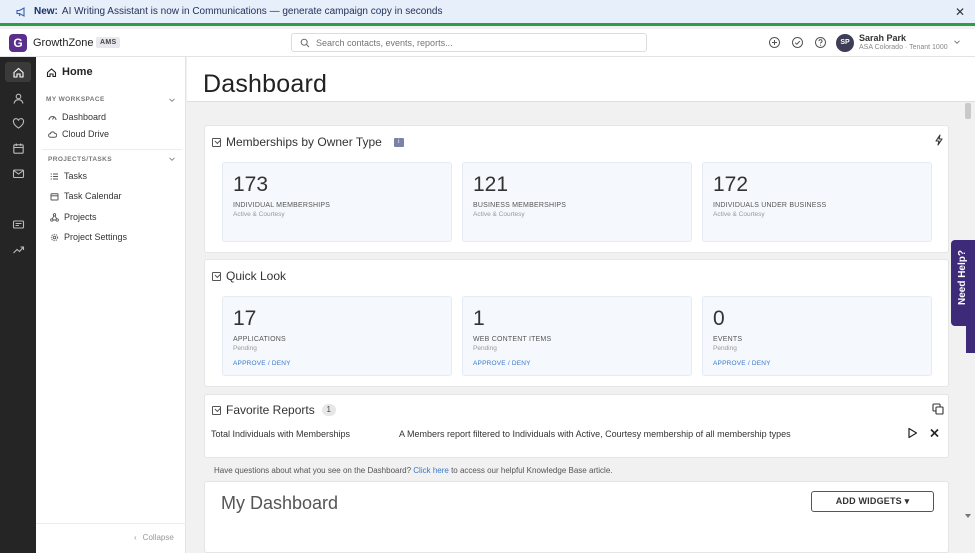  I want to click on stat-value: 173, so click(251, 184).